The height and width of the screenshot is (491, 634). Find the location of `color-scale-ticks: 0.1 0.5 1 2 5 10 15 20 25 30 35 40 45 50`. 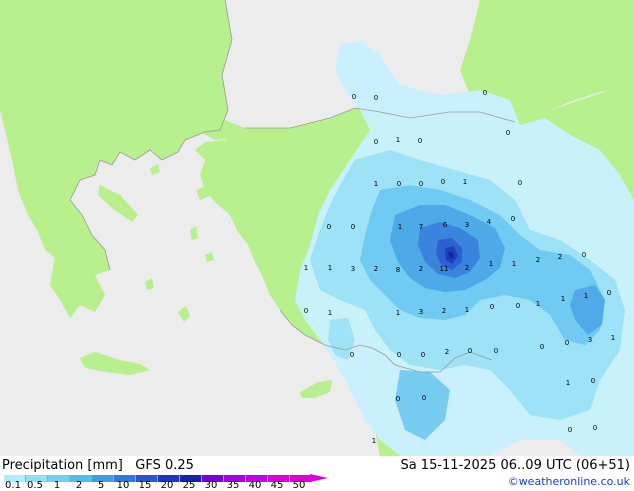

color-scale-ticks: 0.1 0.5 1 2 5 10 15 20 25 30 35 40 45 50 is located at coordinates (165, 485).